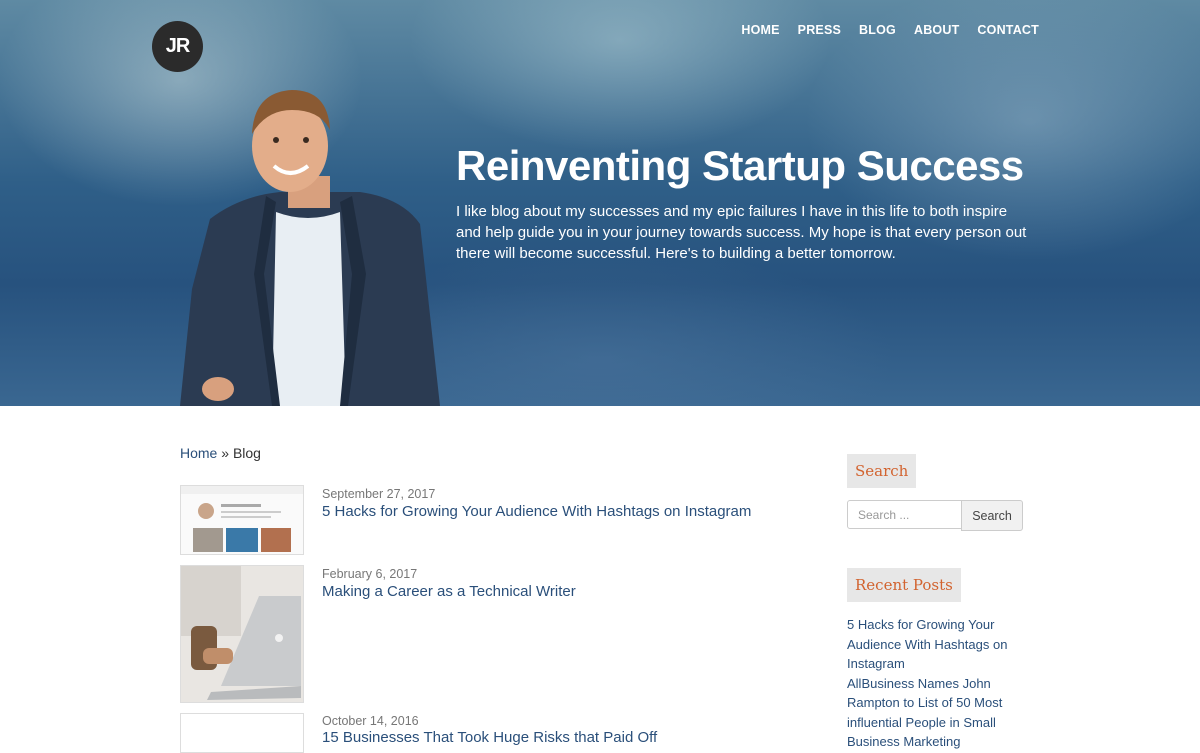  I want to click on breadcrumb-current: Blog, so click(246, 453).